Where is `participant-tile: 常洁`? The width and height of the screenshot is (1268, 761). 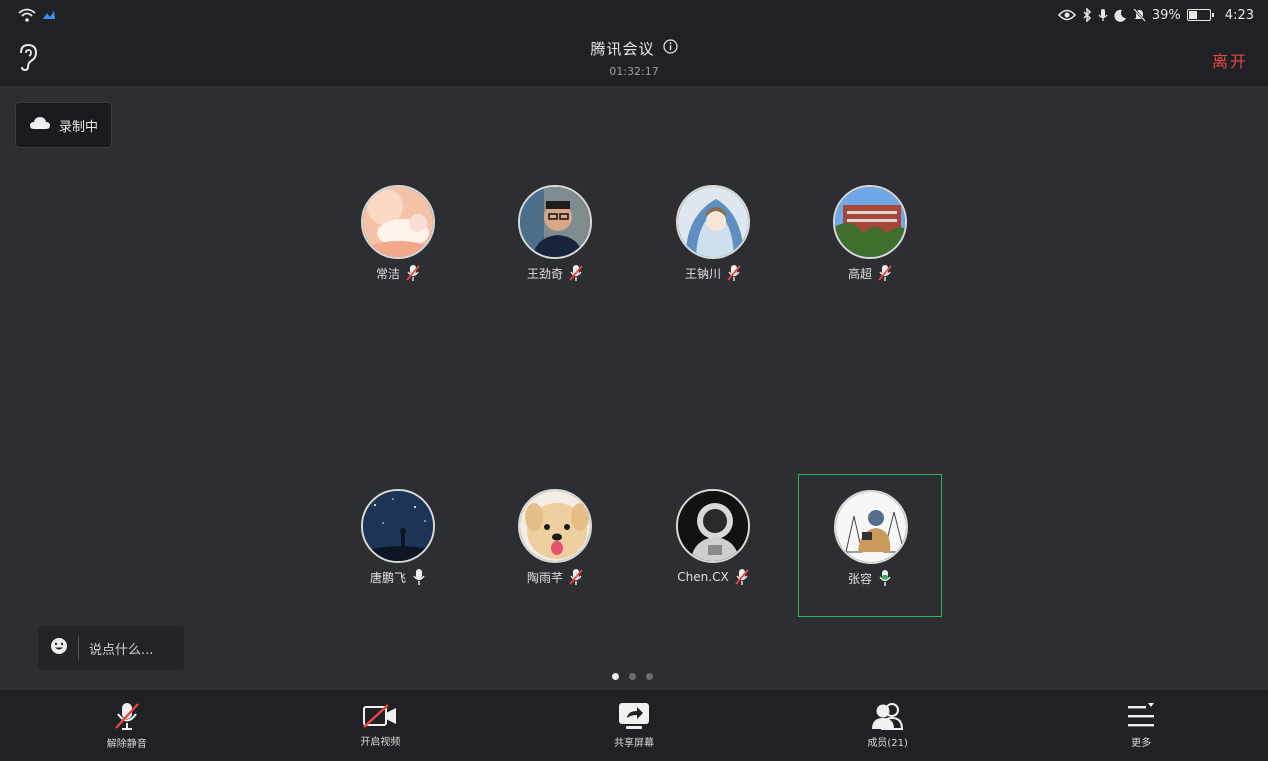 participant-tile: 常洁 is located at coordinates (398, 246).